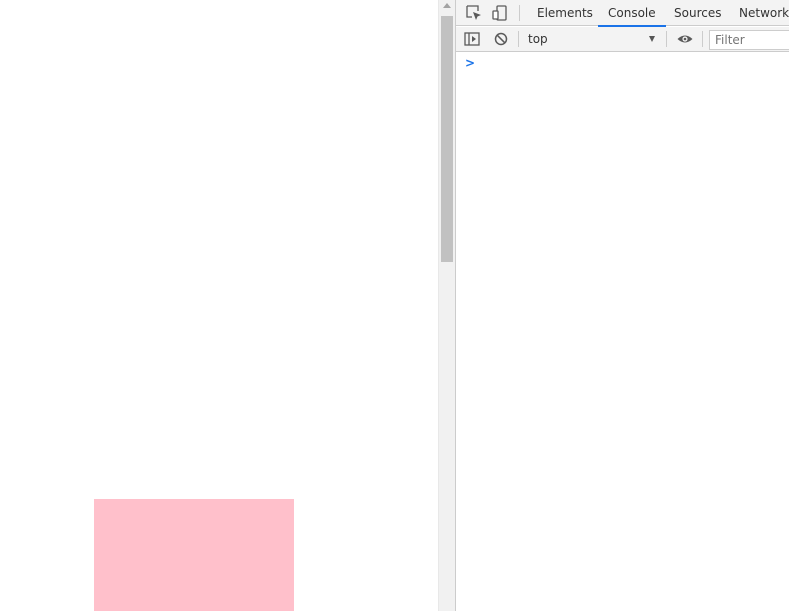 This screenshot has width=789, height=611. What do you see at coordinates (500, 13) in the screenshot?
I see `device-toolbar-icon` at bounding box center [500, 13].